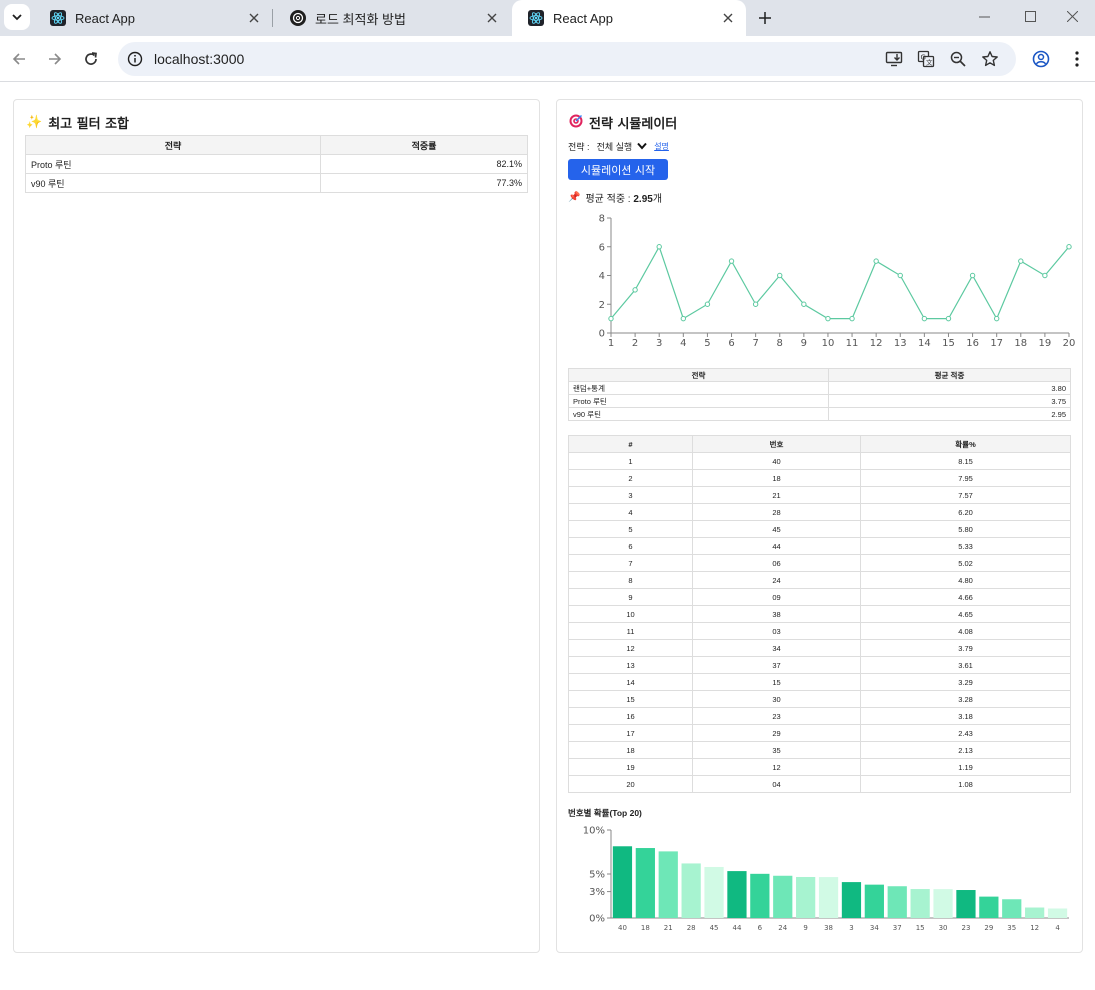  I want to click on table-row: 9 09 4.66, so click(819, 597).